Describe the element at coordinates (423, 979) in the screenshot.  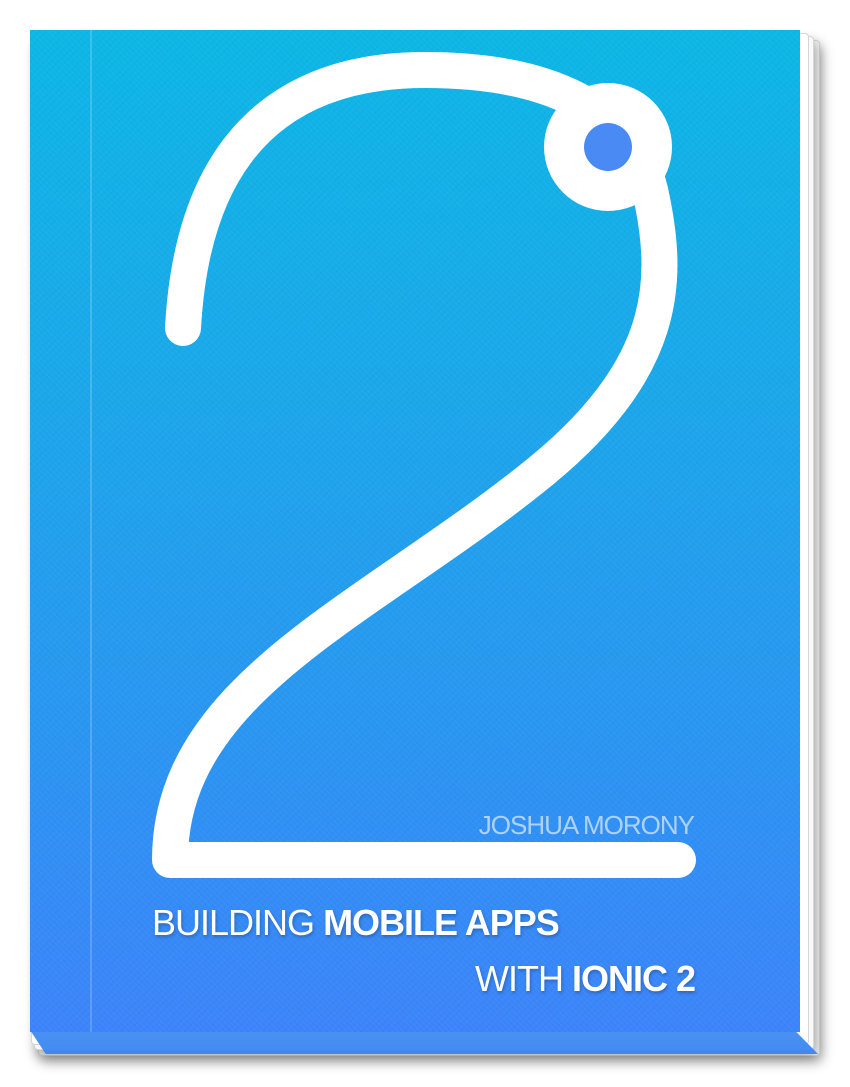
I see `title-line-2: WITH IONIC 2` at that location.